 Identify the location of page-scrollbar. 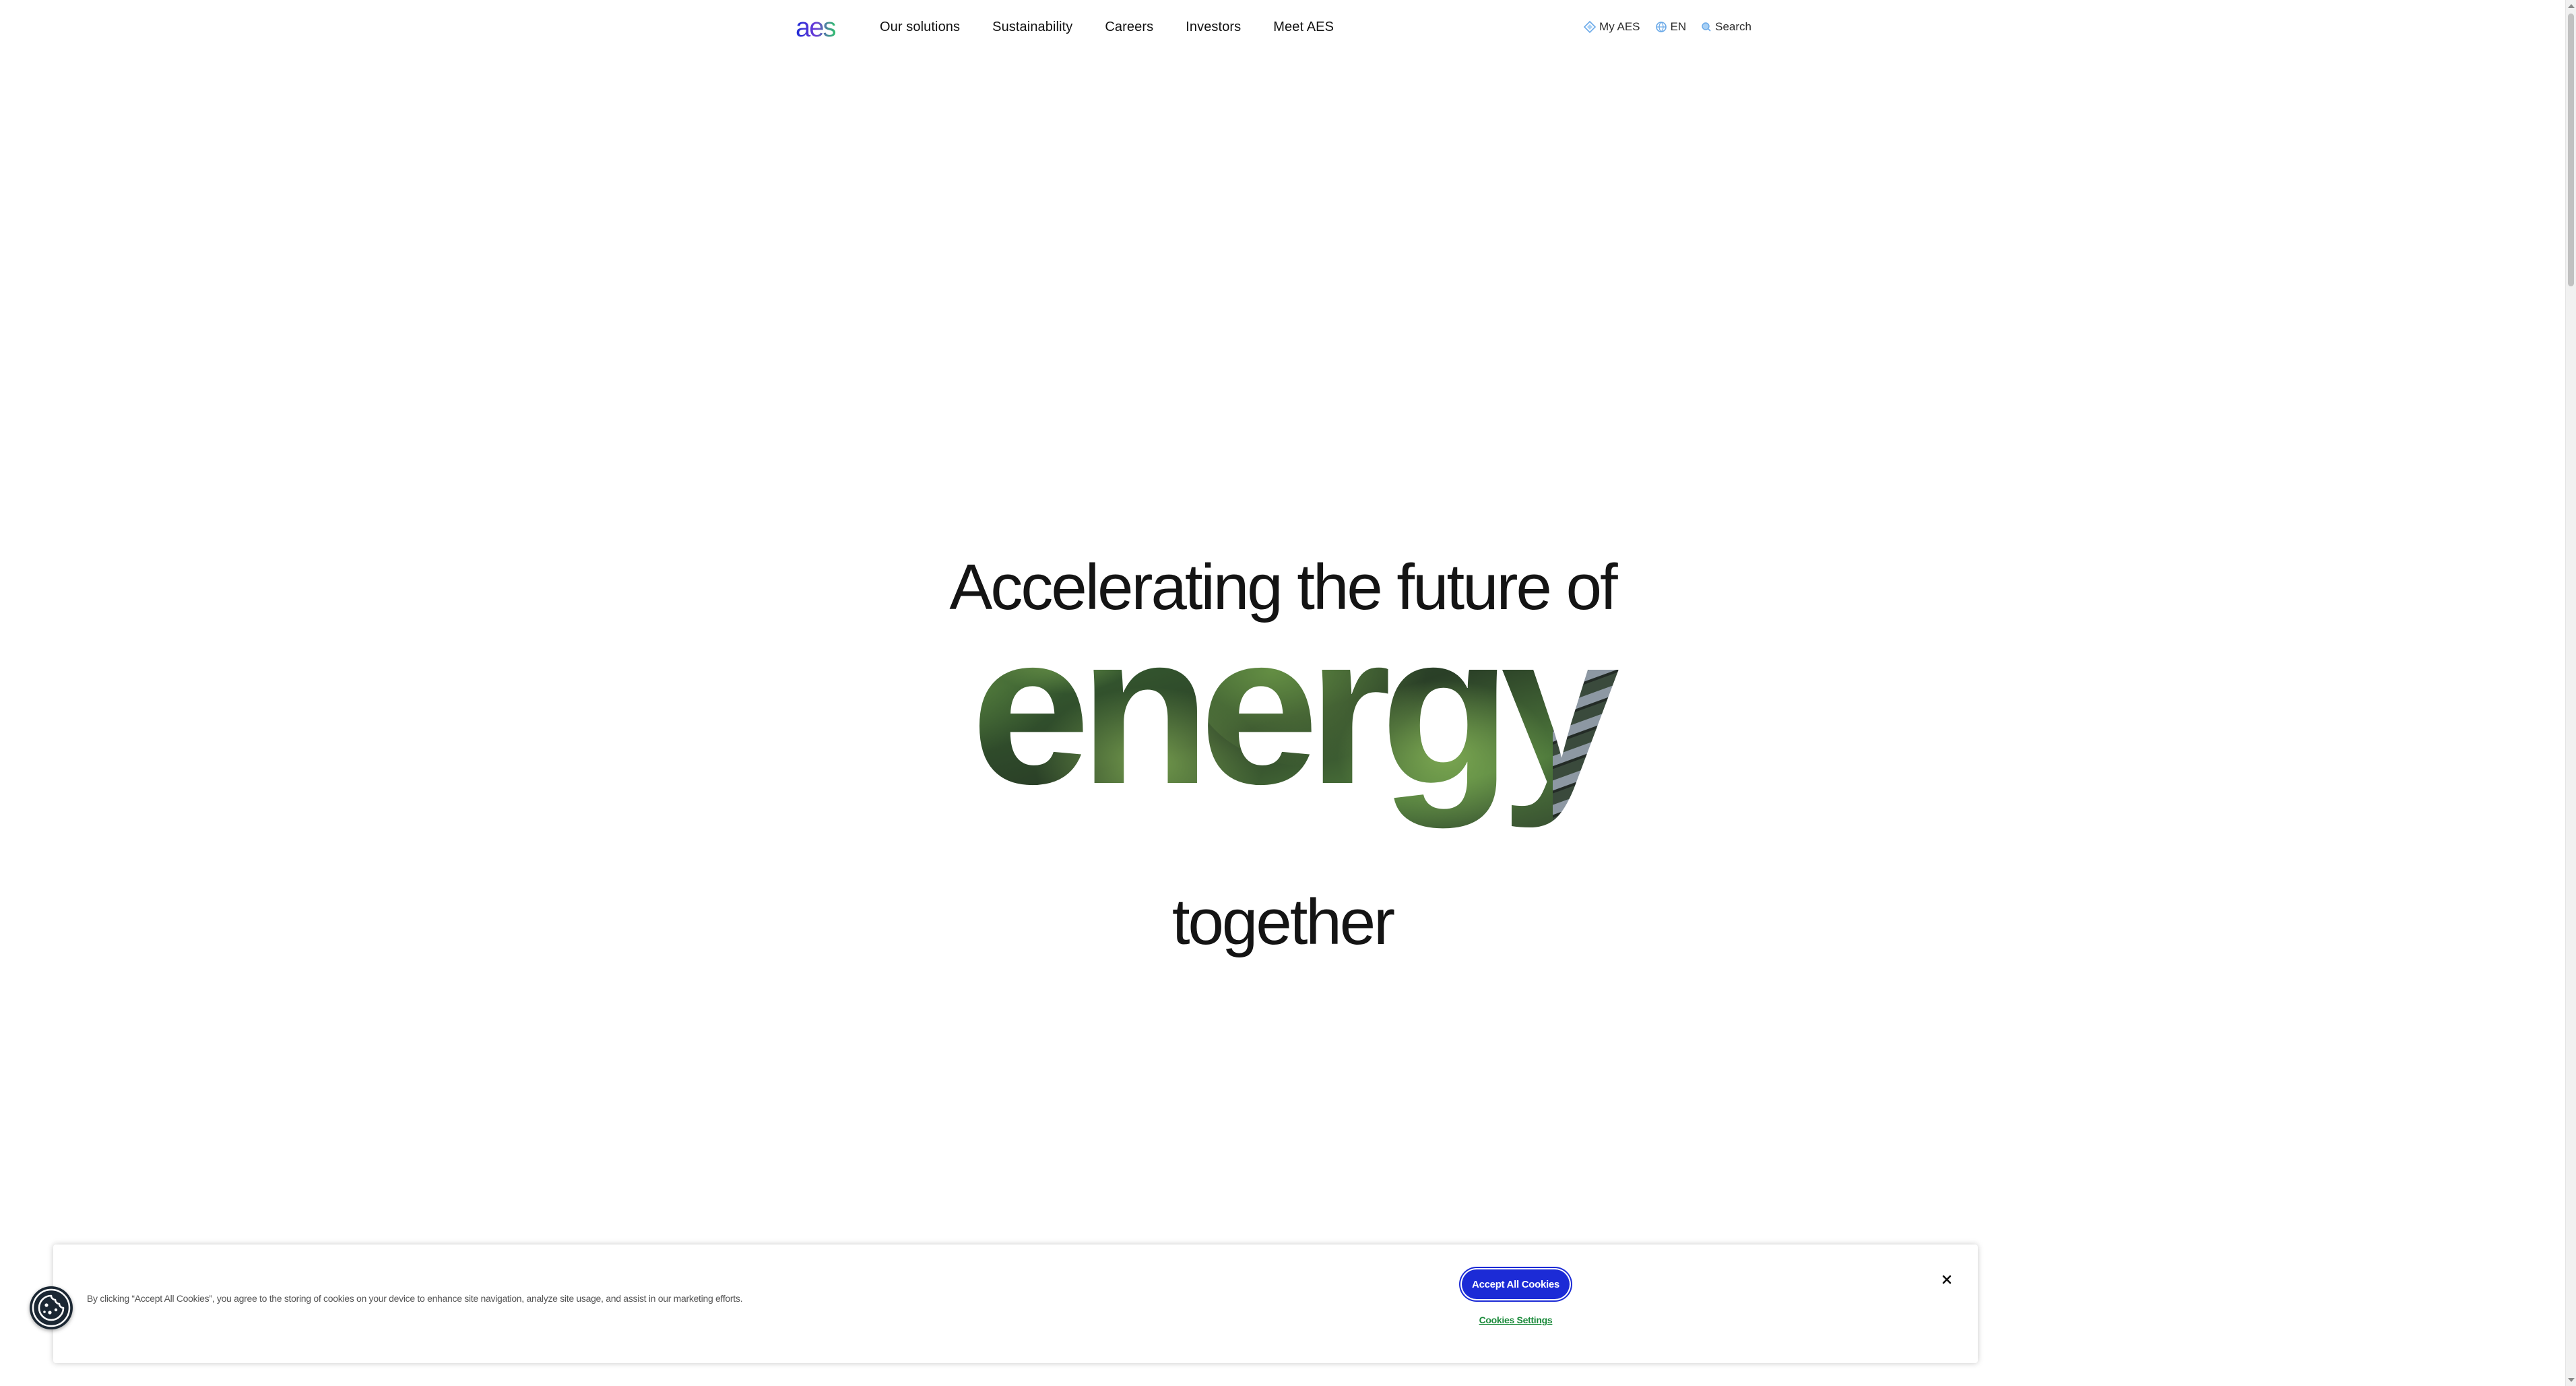
(2570, 693).